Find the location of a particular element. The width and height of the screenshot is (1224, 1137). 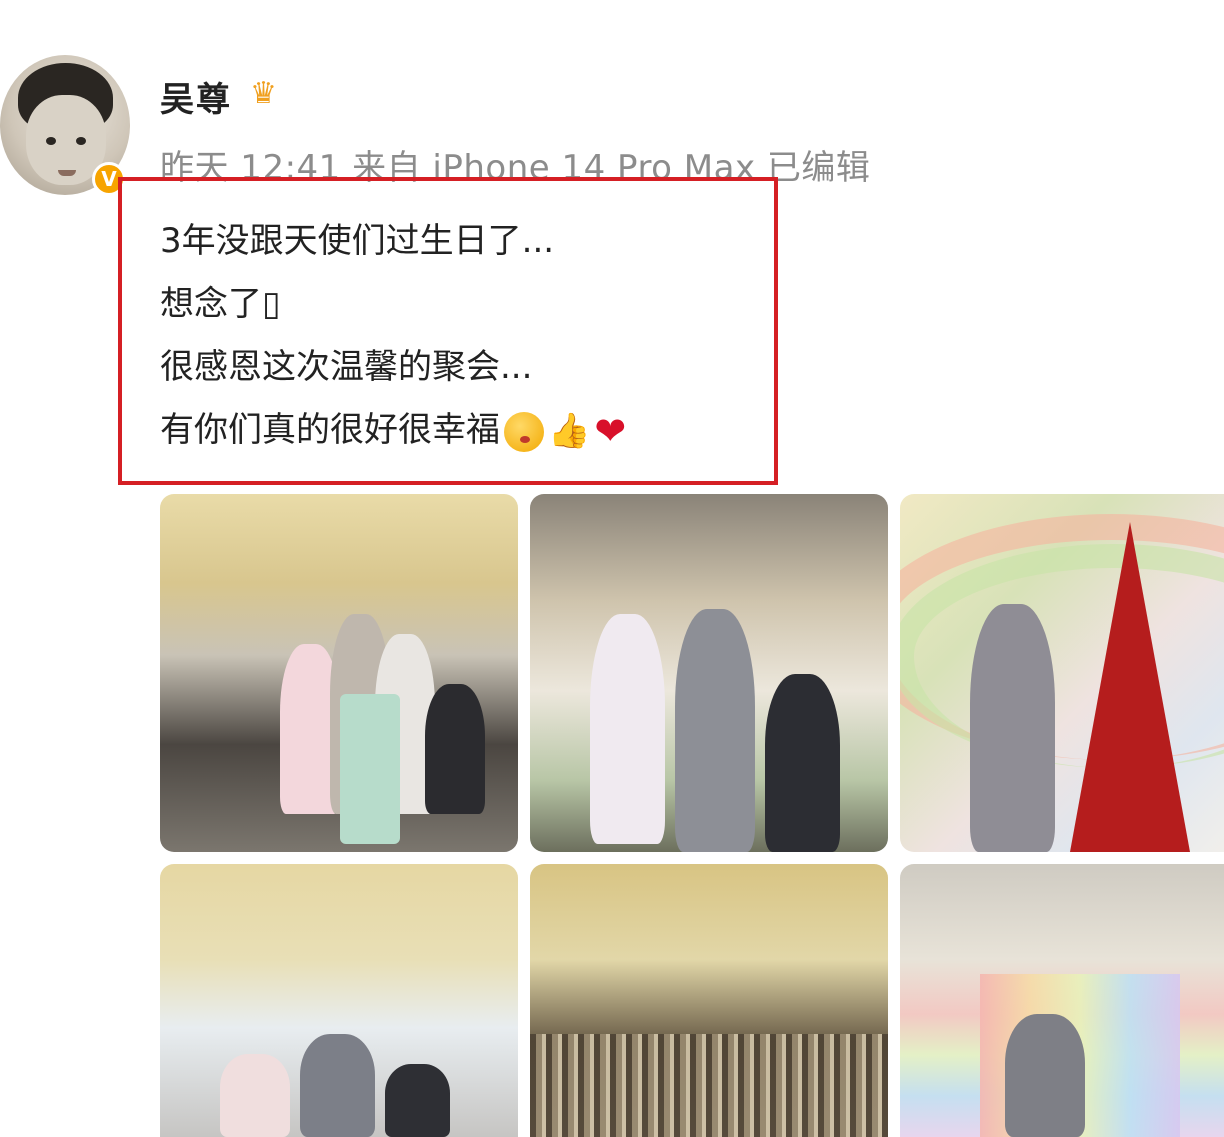

post-line-4: 有你们真的很好很幸福 👍 ❤ is located at coordinates (393, 431).